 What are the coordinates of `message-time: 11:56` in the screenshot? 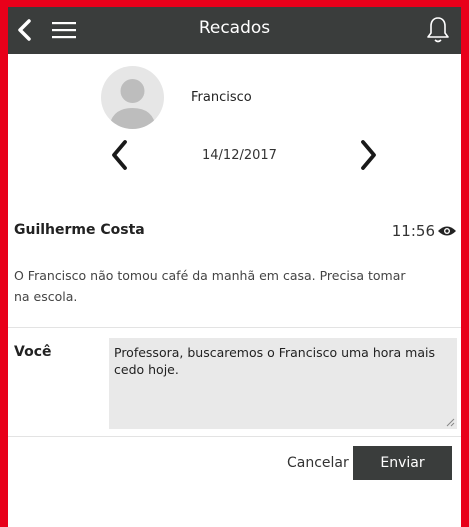 It's located at (413, 231).